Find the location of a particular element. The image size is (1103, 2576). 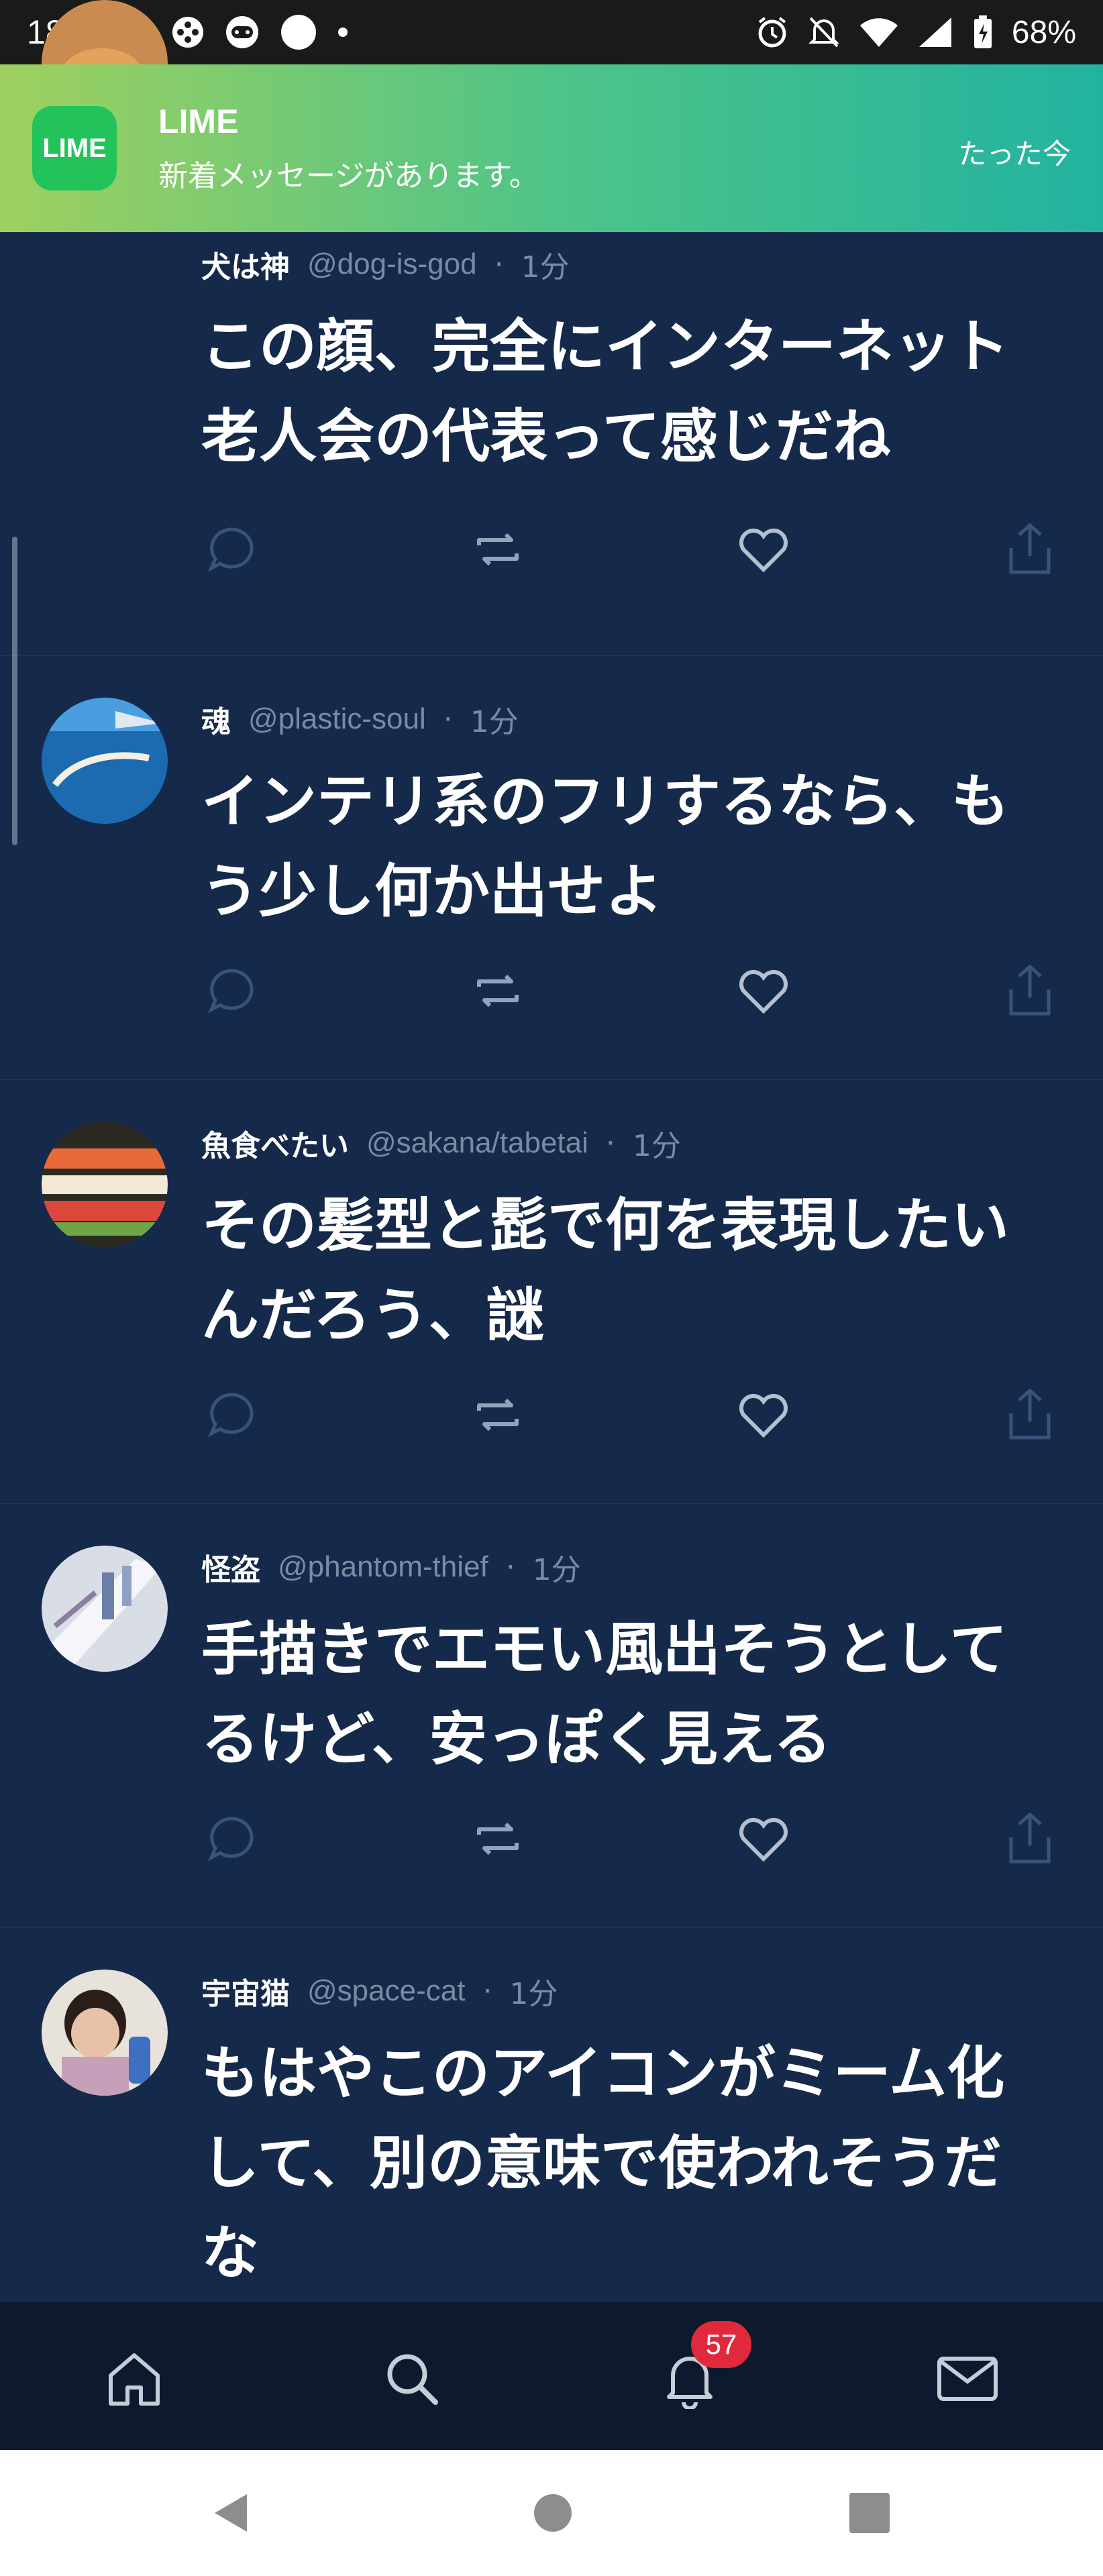

post-meta: 魚食べたい @sakana/tabetai · 1分 is located at coordinates (441, 1143).